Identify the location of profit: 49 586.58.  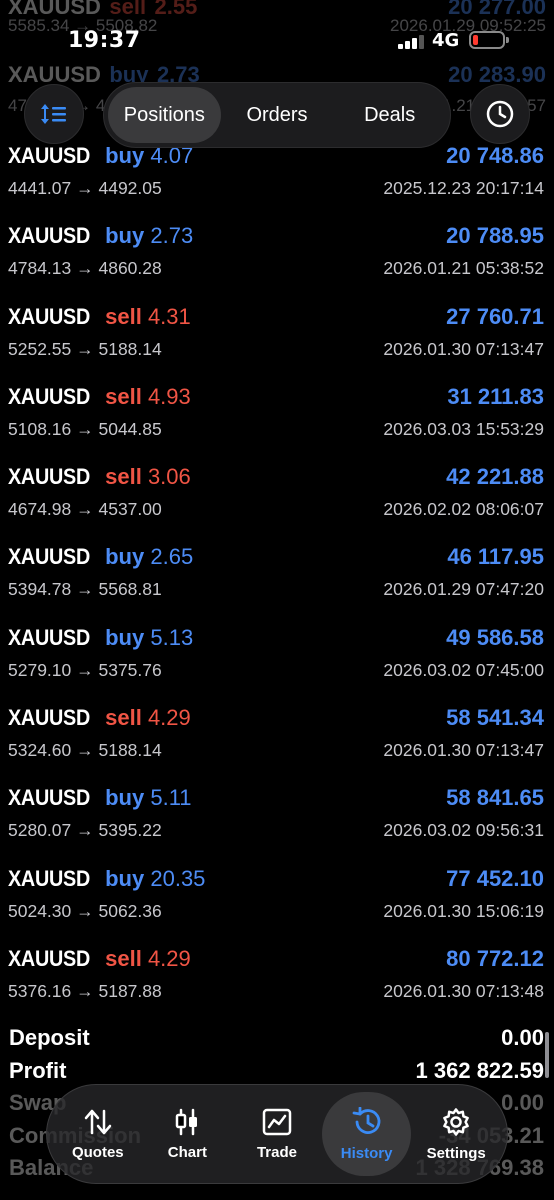
(495, 637).